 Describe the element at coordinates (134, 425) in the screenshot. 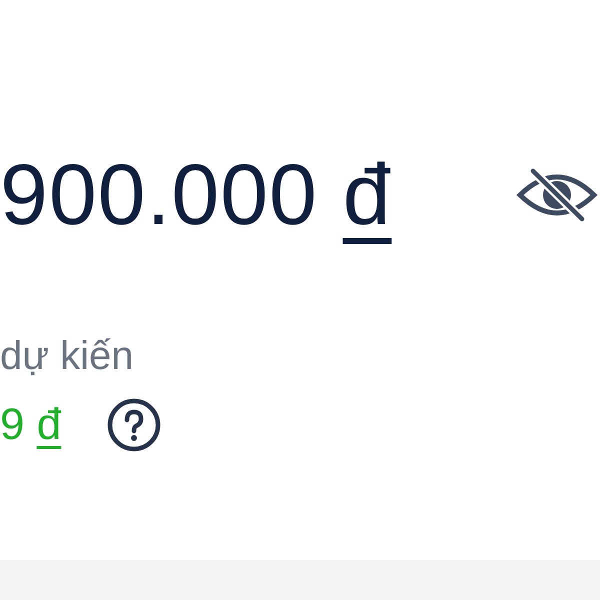

I see `help-icon` at that location.